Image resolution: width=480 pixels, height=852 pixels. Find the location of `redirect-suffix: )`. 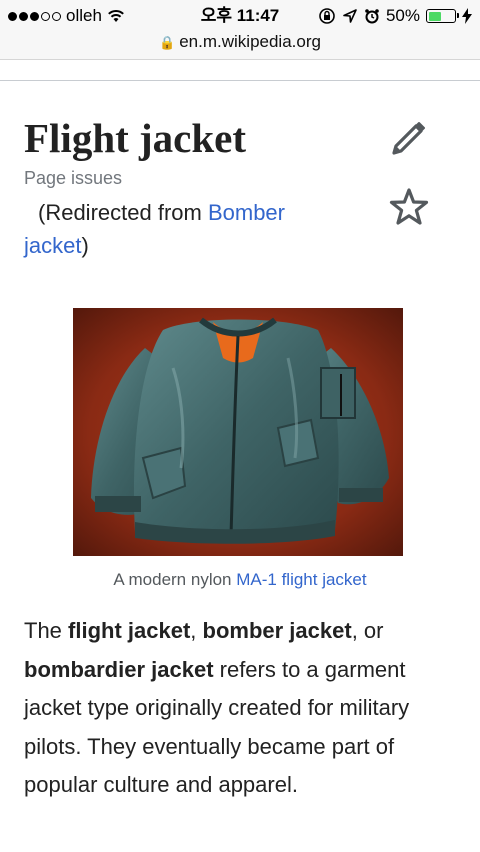

redirect-suffix: ) is located at coordinates (85, 245).